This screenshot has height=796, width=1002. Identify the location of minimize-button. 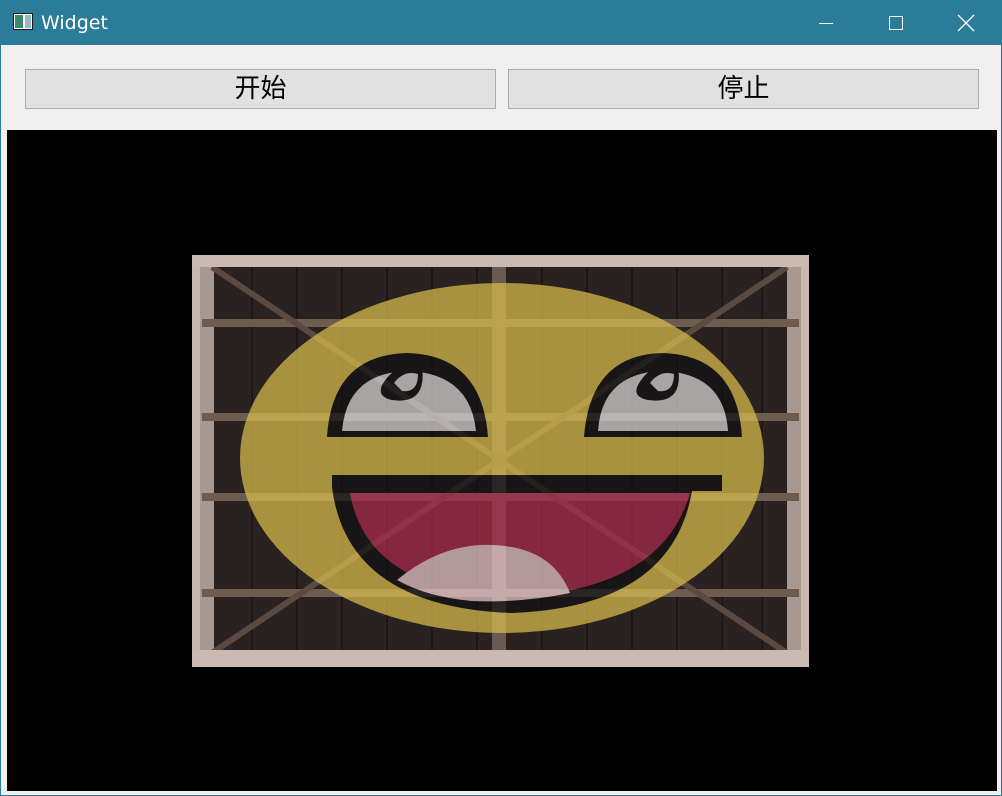
(826, 23).